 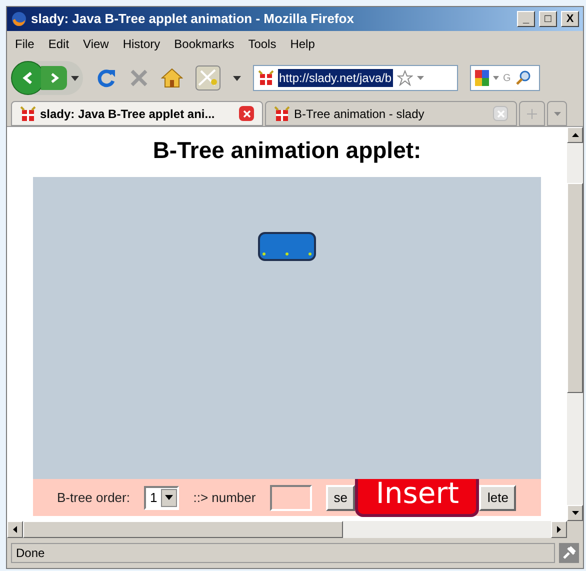 I want to click on menu-item: Tools, so click(x=262, y=43).